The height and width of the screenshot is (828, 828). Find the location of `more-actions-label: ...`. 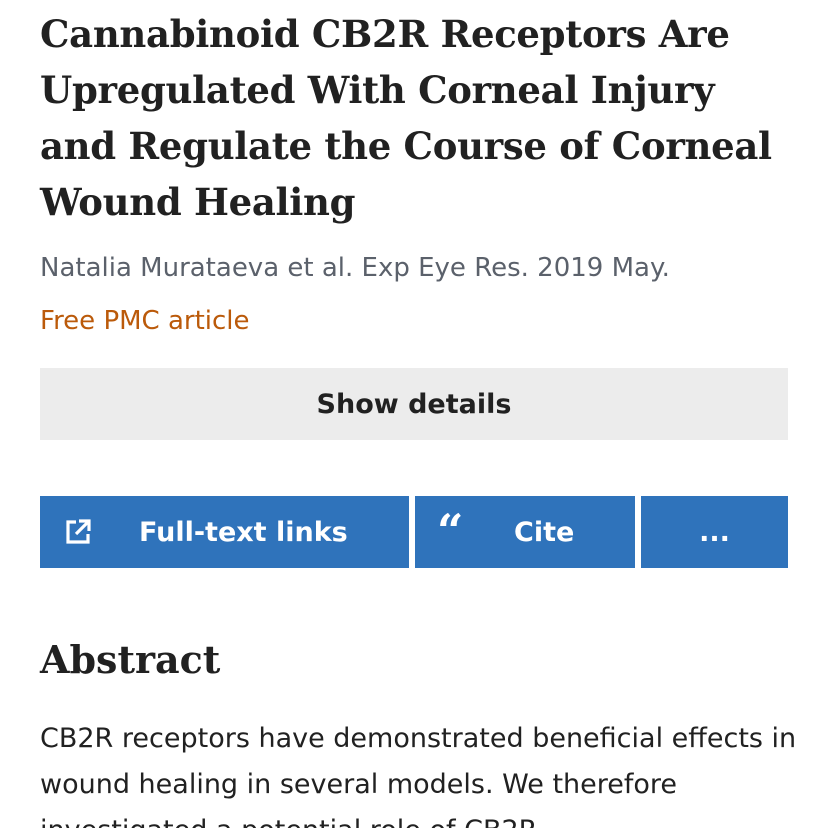

more-actions-label: ... is located at coordinates (714, 532).